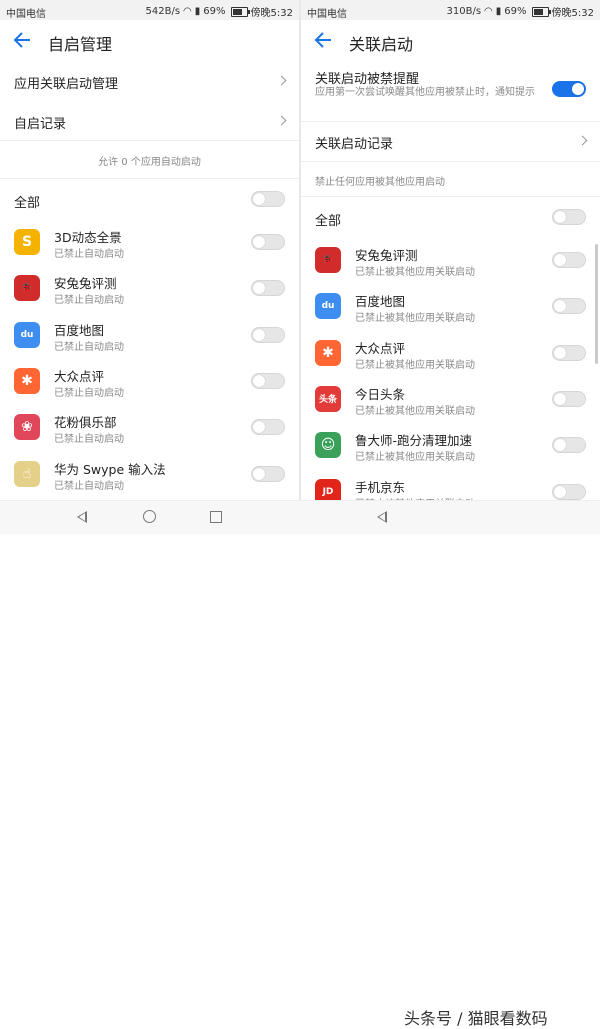 The image size is (600, 1029). I want to click on app-row: S 3D动态全景 已禁止自动启动, so click(149, 242).